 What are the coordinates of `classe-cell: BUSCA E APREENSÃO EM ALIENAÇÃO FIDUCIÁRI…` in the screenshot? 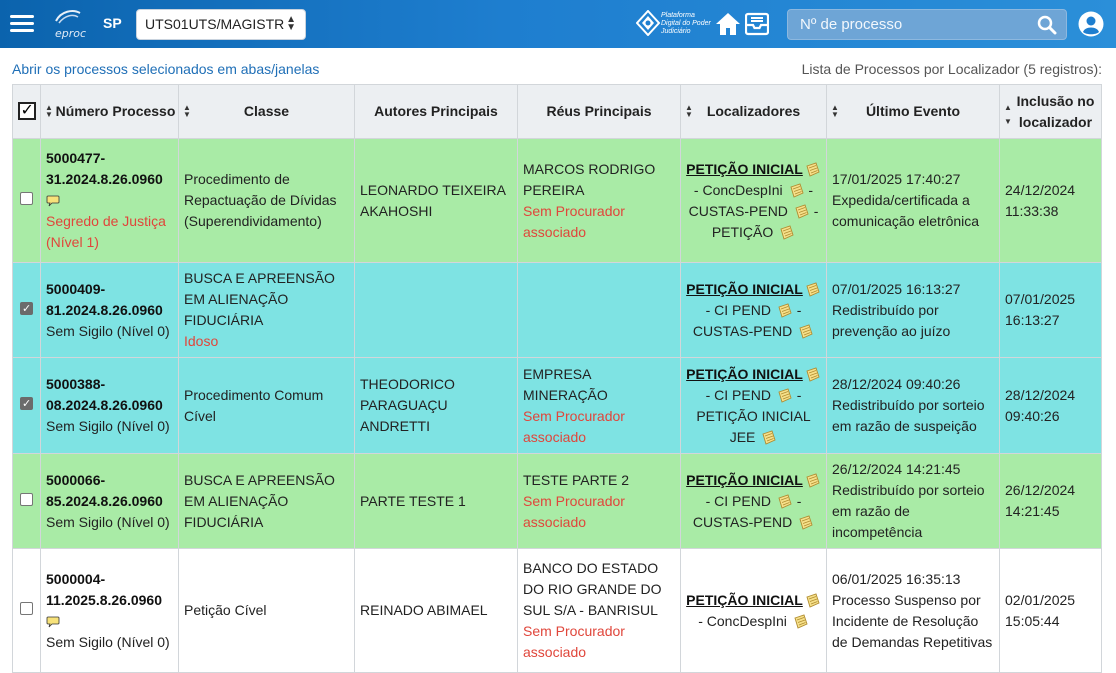 It's located at (266, 501).